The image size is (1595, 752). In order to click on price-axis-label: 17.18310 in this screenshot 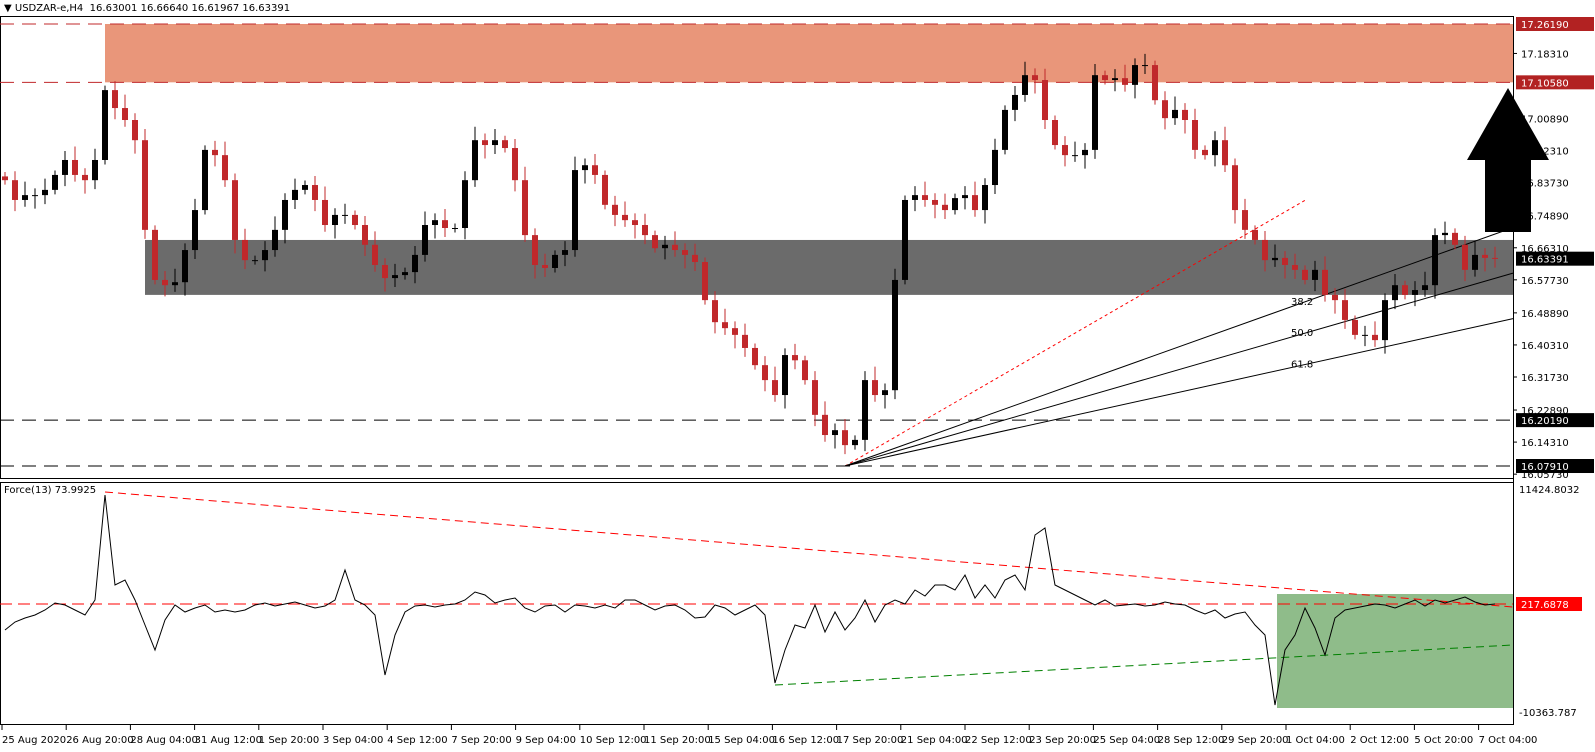, I will do `click(1545, 54)`.